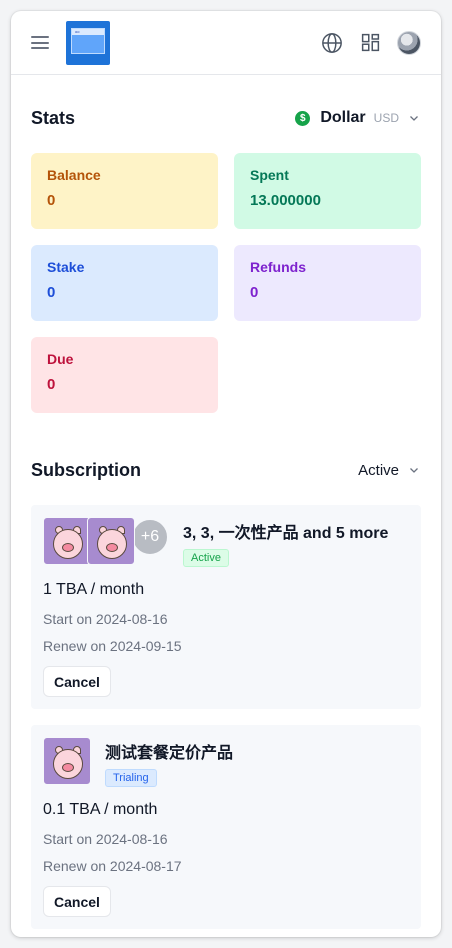 Image resolution: width=452 pixels, height=948 pixels. What do you see at coordinates (60, 359) in the screenshot?
I see `stat-label: Due` at bounding box center [60, 359].